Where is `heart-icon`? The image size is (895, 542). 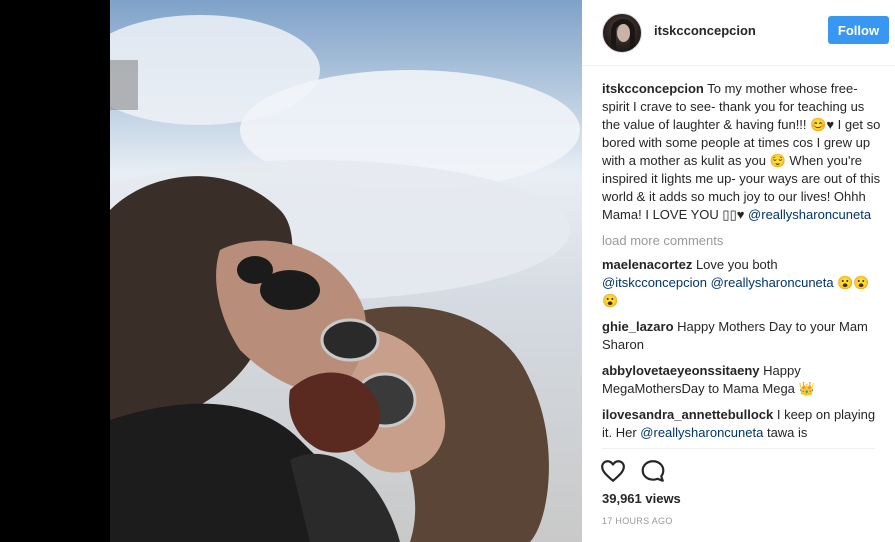
heart-icon is located at coordinates (613, 471).